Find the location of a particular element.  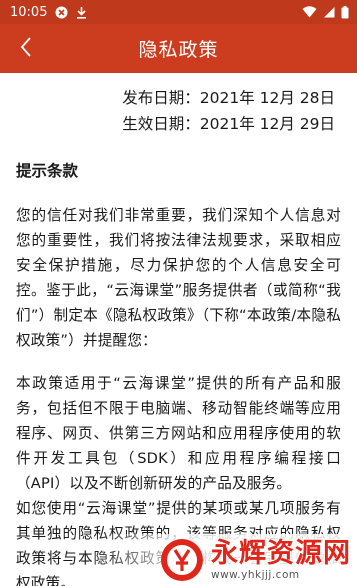

watermark-logo-icon is located at coordinates (182, 560).